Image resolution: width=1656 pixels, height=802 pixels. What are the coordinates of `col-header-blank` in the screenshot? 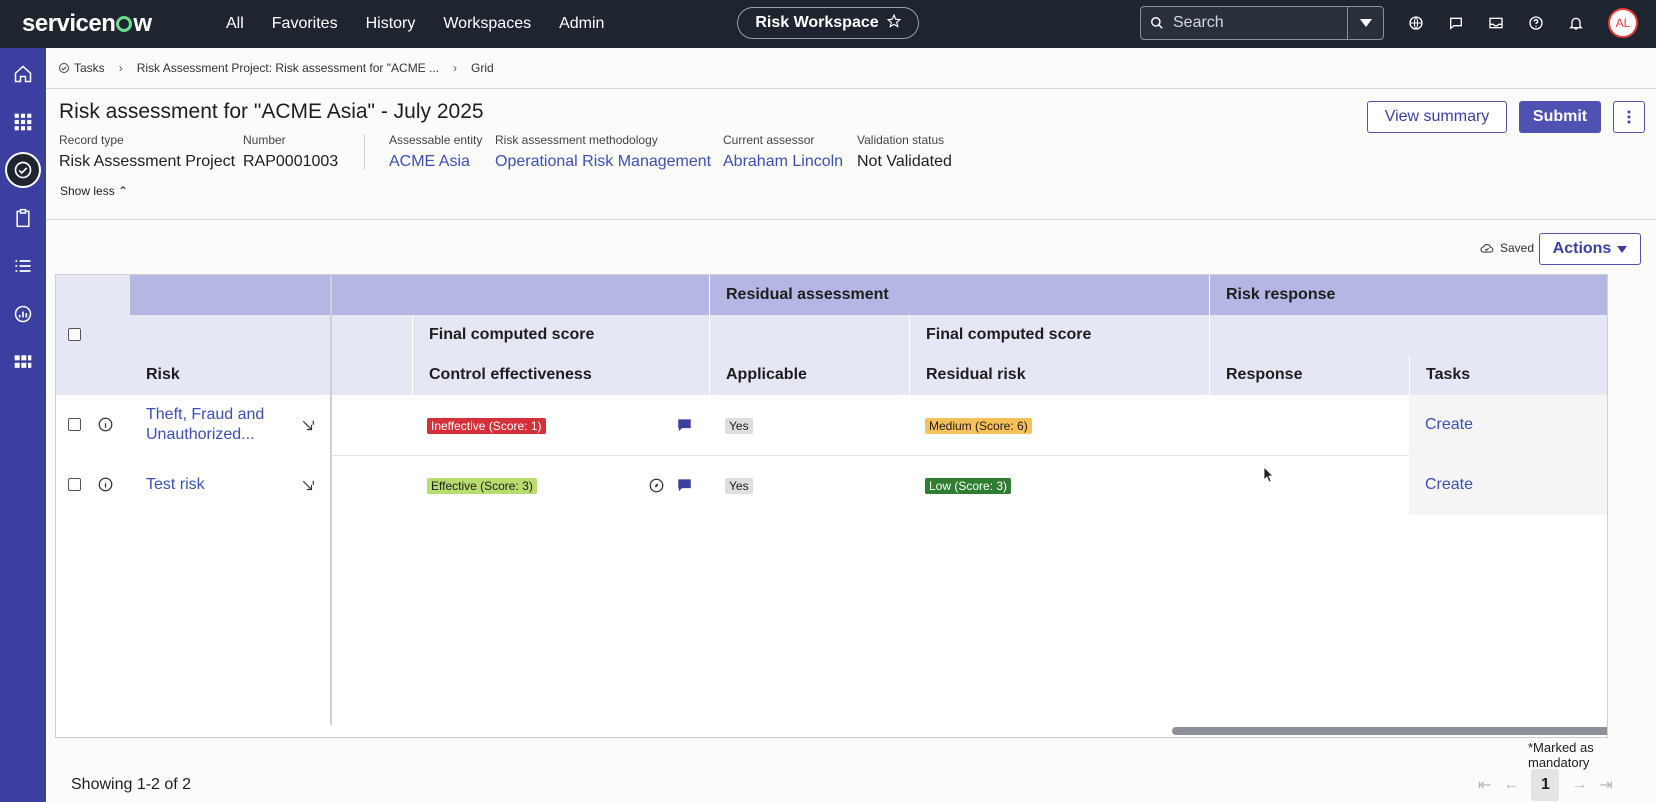 It's located at (372, 375).